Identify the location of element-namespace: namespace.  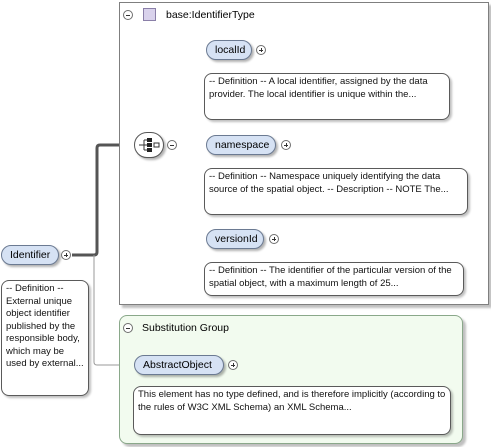
(241, 145).